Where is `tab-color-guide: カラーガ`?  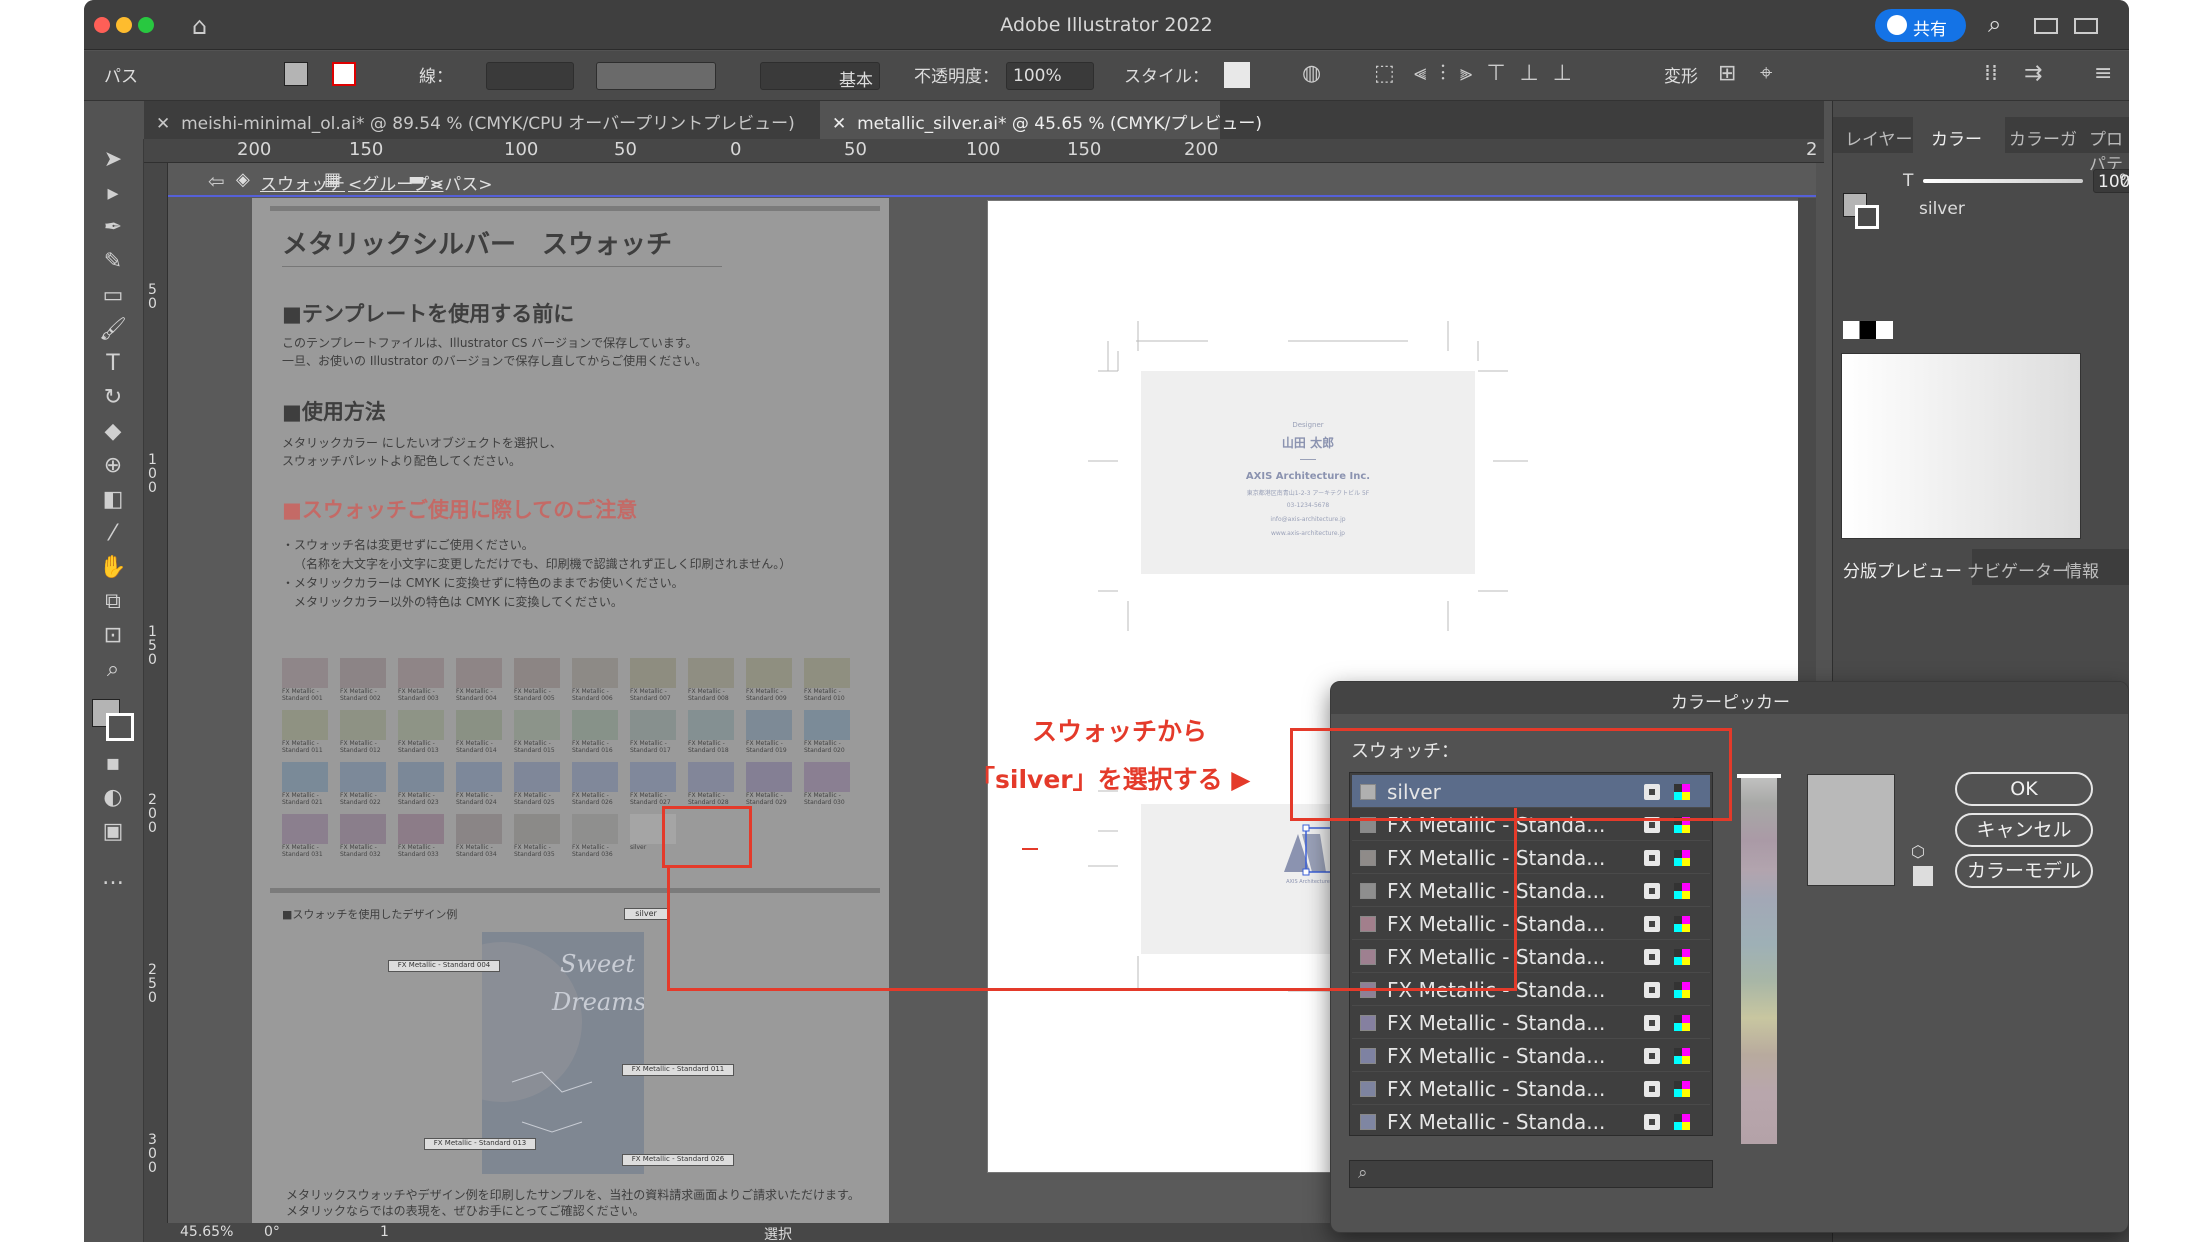 tab-color-guide: カラーガ is located at coordinates (2043, 137).